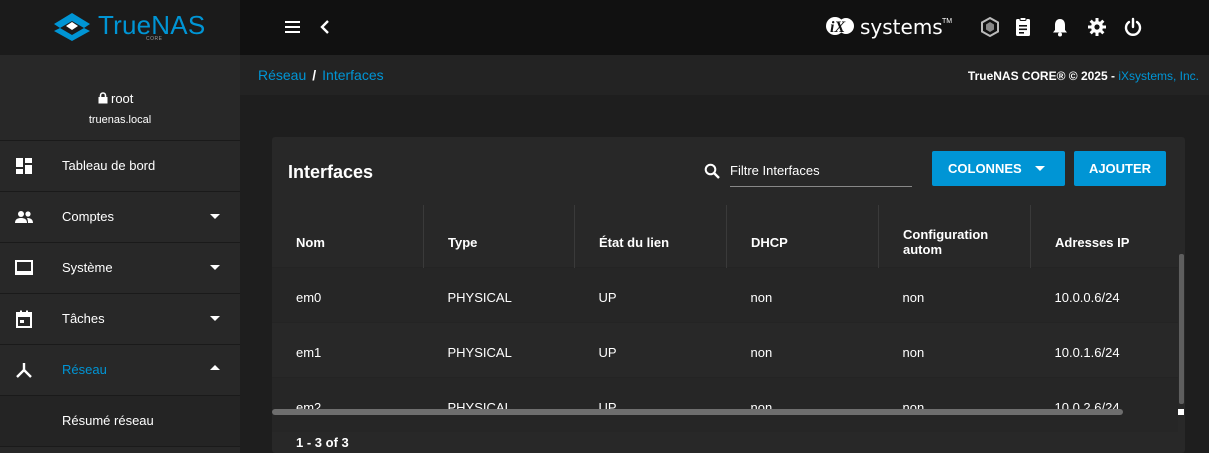  I want to click on column-header: DHCP, so click(802, 236).